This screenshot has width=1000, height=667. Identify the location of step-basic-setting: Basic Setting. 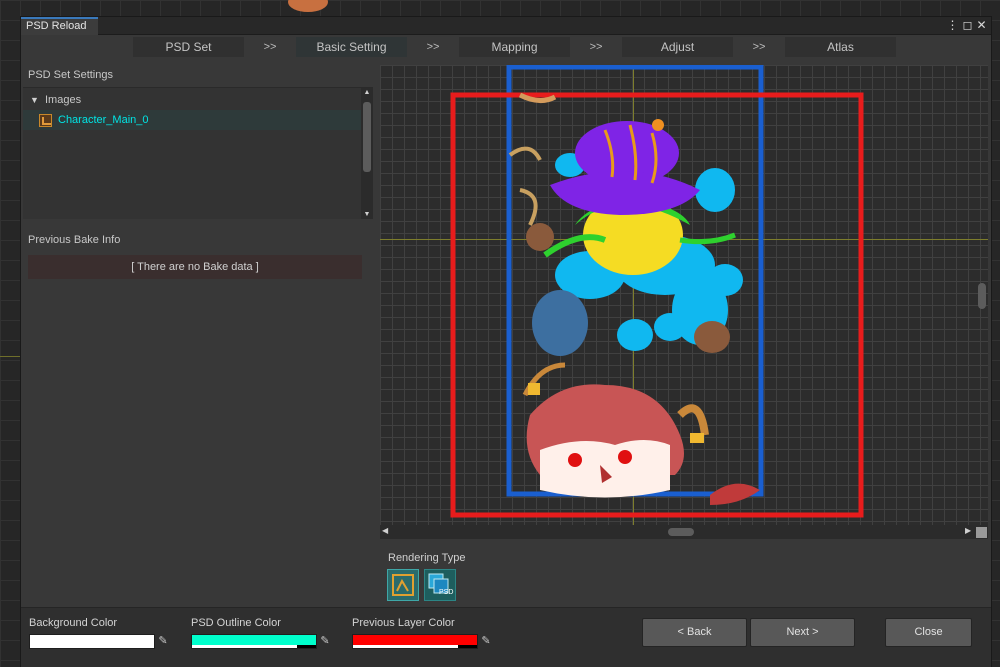
(351, 47).